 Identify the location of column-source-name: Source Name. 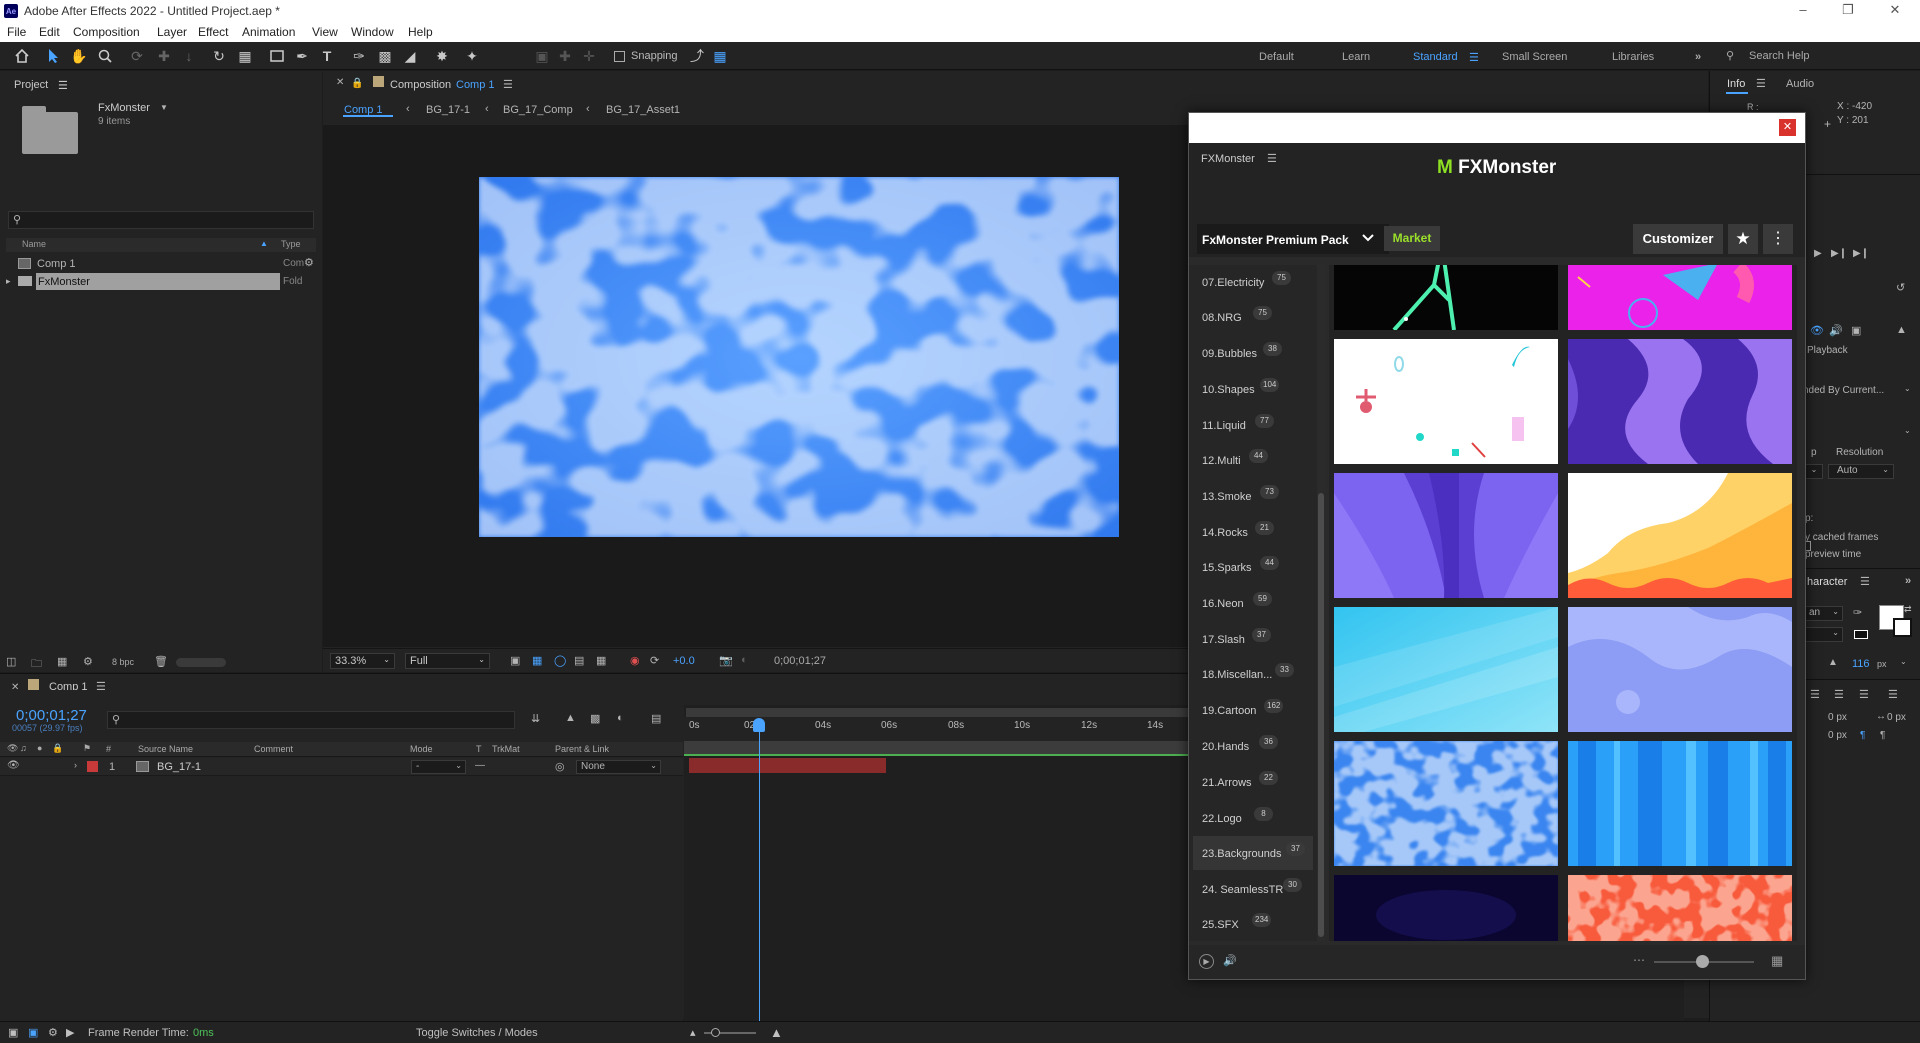
(165, 749).